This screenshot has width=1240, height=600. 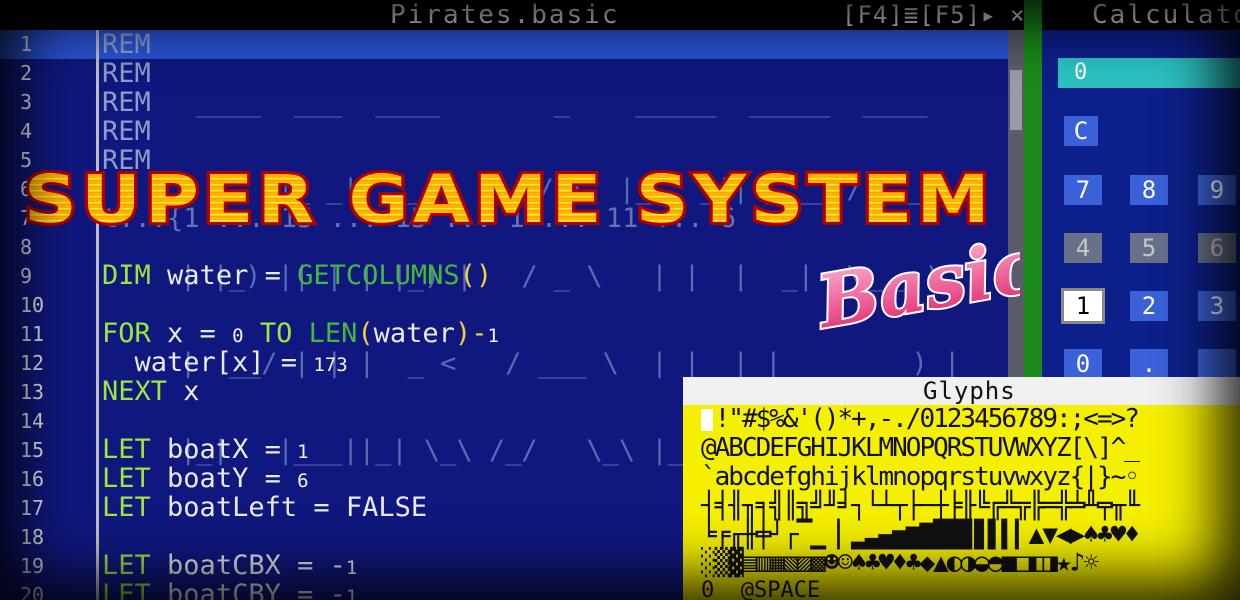 What do you see at coordinates (920, 448) in the screenshot?
I see `glyph-row: @ABCDEFGHIJKLMNOPQRSTUVWXYZ[\]^_` at bounding box center [920, 448].